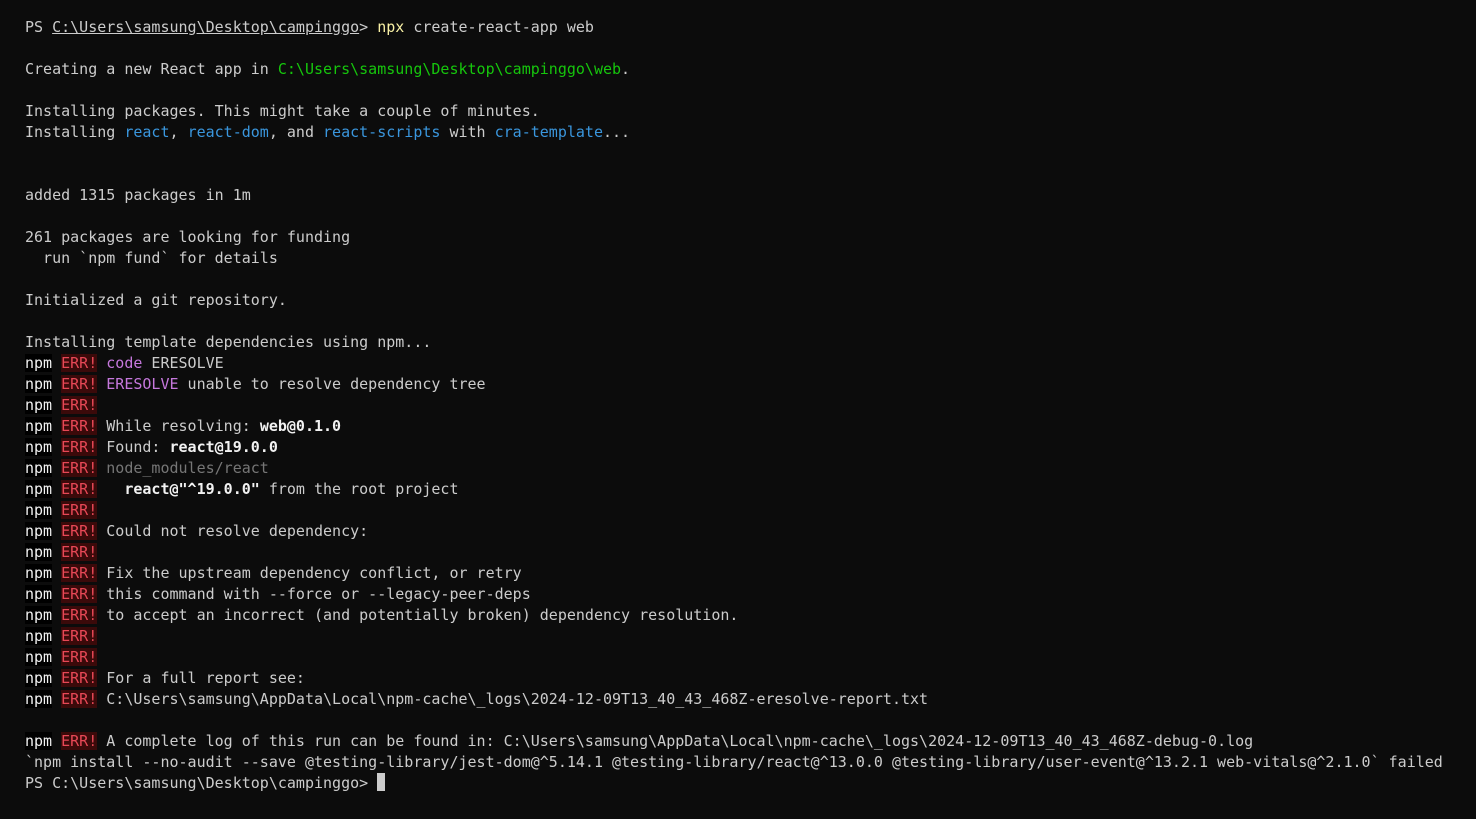 This screenshot has width=1476, height=819. I want to click on git-init-line: Initialized a git repository., so click(156, 300).